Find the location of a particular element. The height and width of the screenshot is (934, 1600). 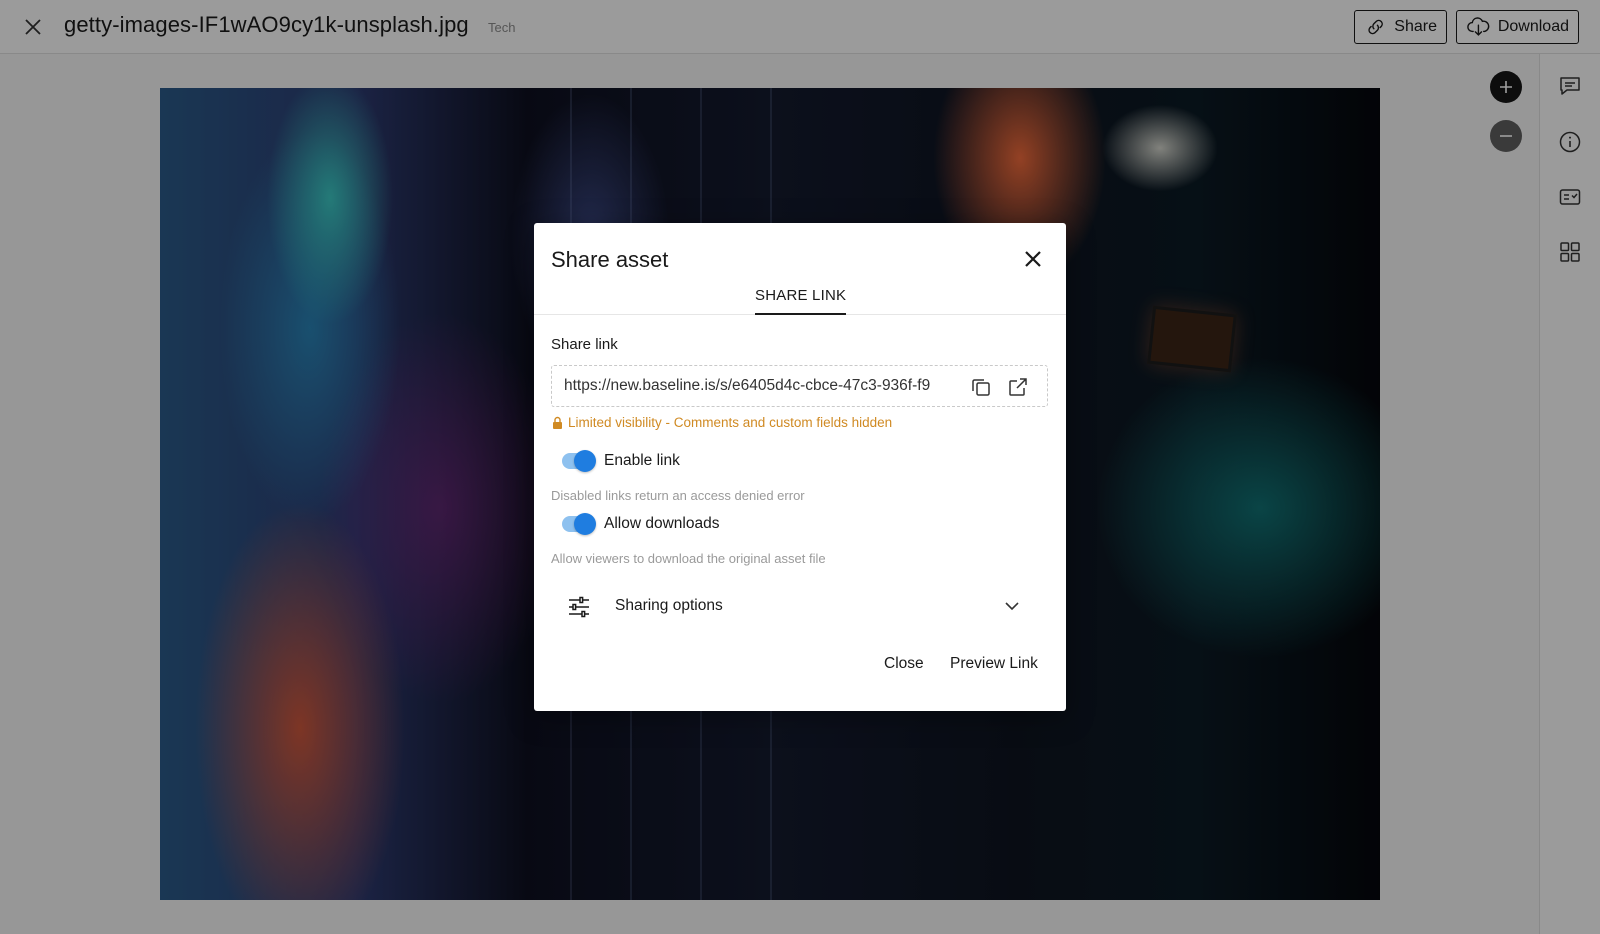

tab-share-link: SHARE LINK is located at coordinates (801, 301).